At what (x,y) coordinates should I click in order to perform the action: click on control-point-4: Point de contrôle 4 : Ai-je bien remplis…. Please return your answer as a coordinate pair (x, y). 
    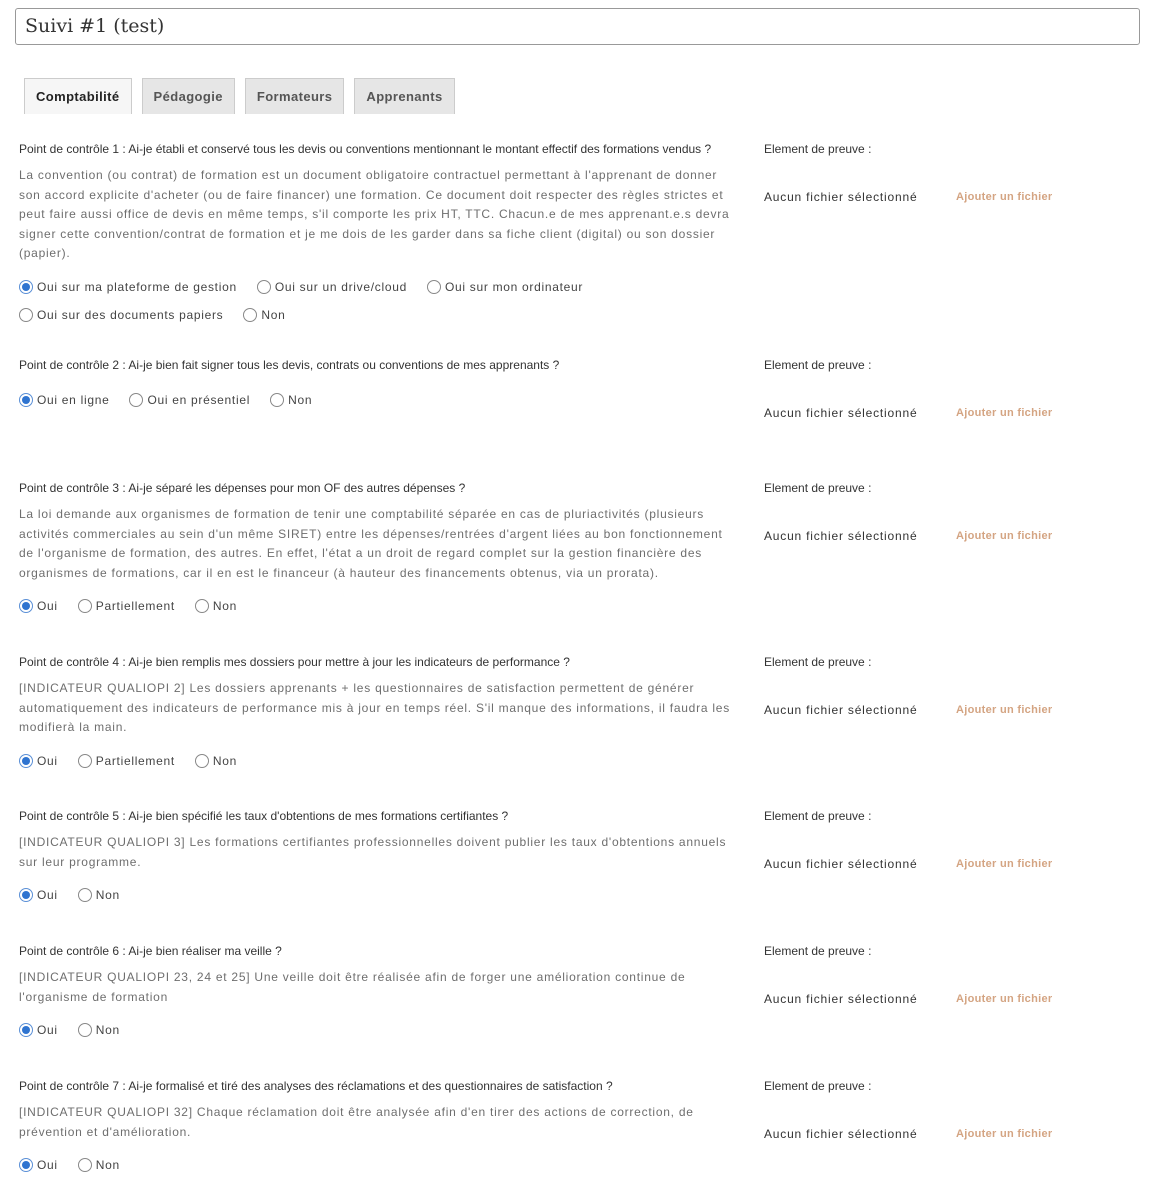
    Looking at the image, I should click on (579, 712).